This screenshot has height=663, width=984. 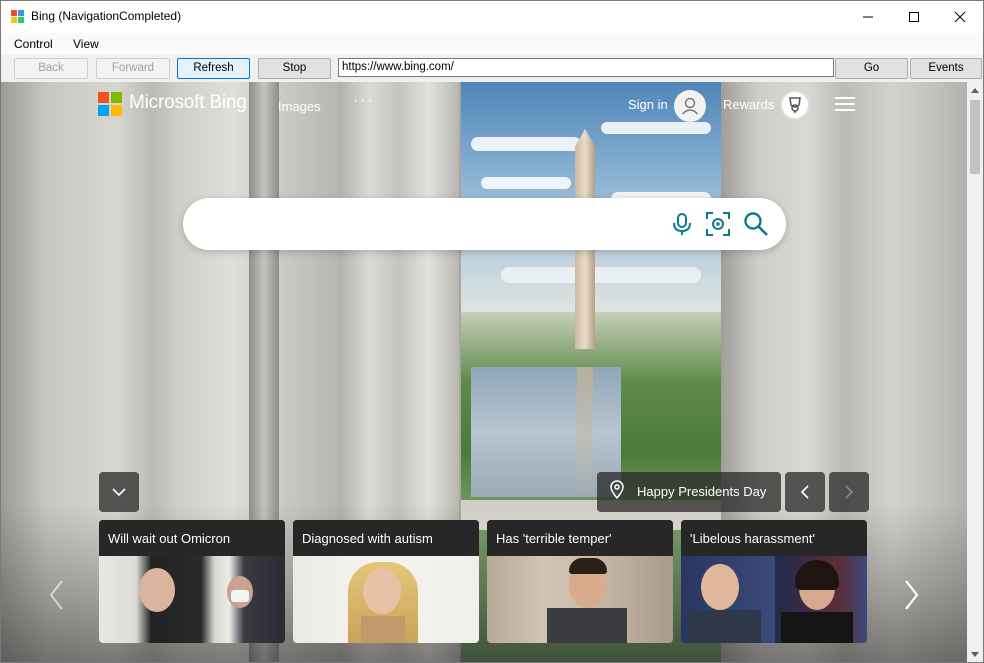 What do you see at coordinates (364, 101) in the screenshot?
I see `nav-more-icon: ···` at bounding box center [364, 101].